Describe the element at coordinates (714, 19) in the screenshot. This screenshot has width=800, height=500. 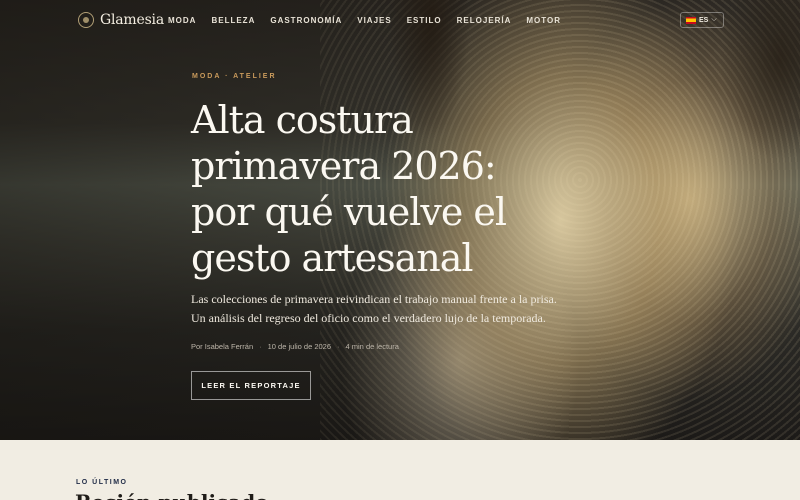
I see `chevron-down-icon: ⌵` at that location.